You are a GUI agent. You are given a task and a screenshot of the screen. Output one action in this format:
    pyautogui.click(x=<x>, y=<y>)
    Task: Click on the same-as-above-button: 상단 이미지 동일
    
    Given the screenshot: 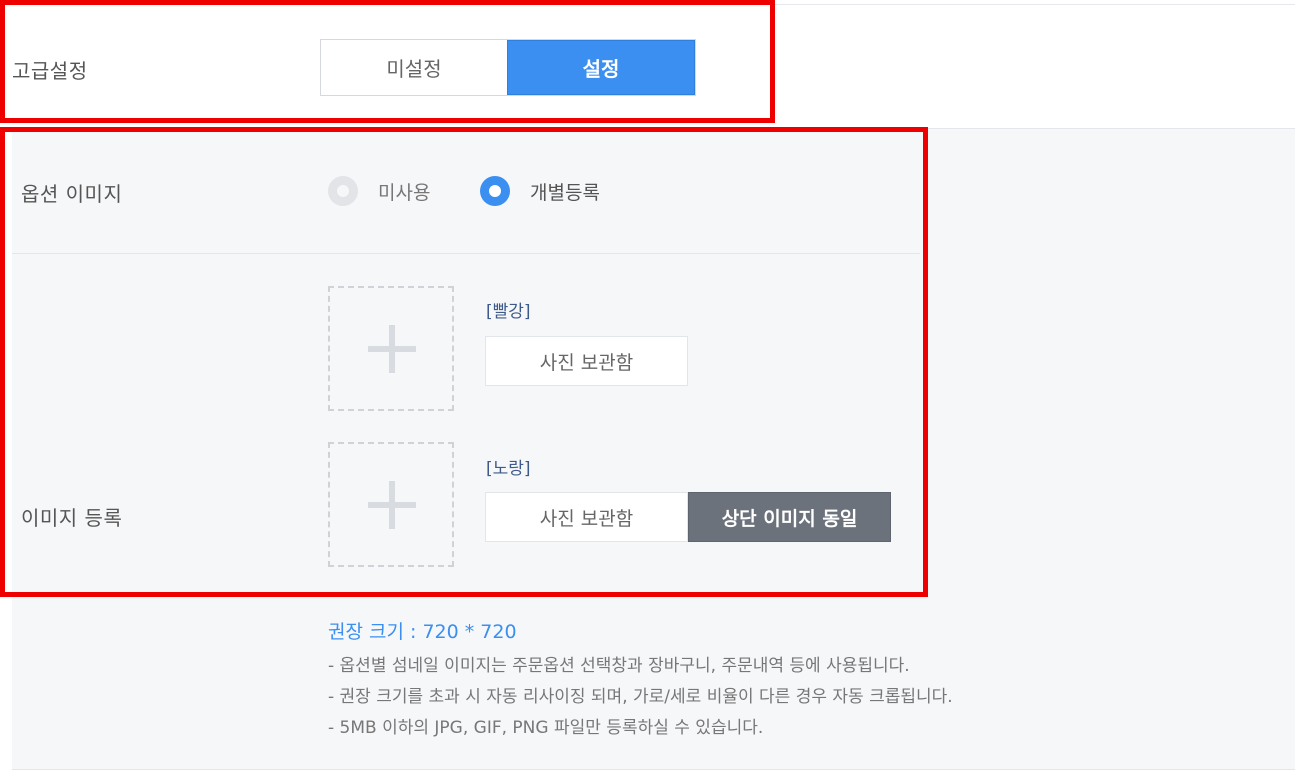 What is the action you would take?
    pyautogui.click(x=789, y=517)
    